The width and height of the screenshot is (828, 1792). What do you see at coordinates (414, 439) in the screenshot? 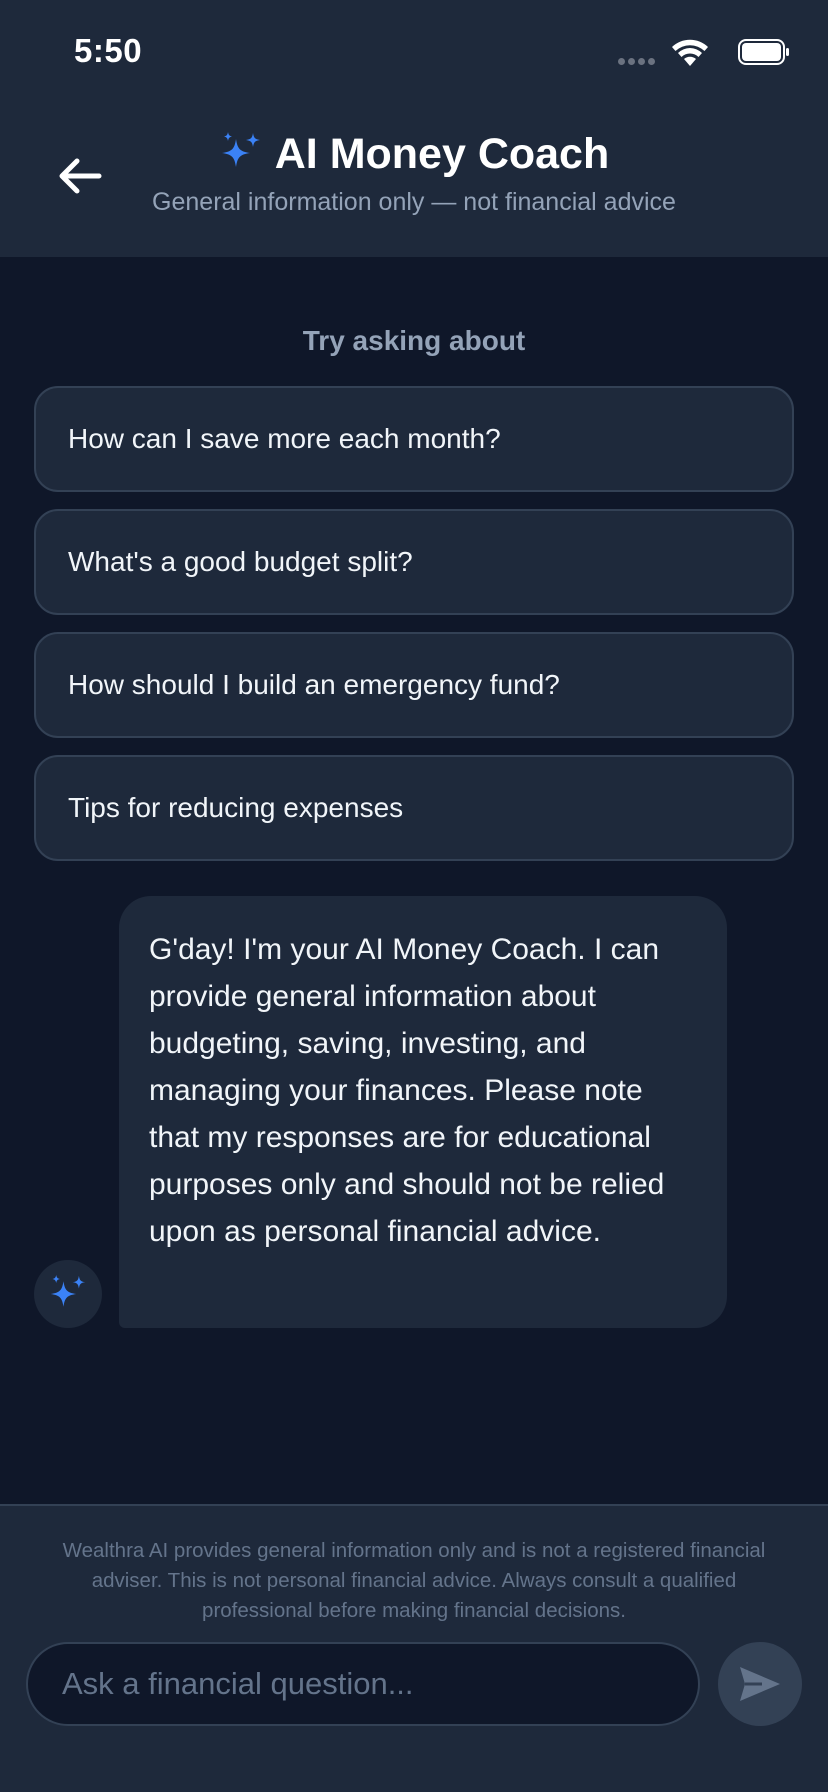
I see `suggestion-chip: How can I save more each month?` at bounding box center [414, 439].